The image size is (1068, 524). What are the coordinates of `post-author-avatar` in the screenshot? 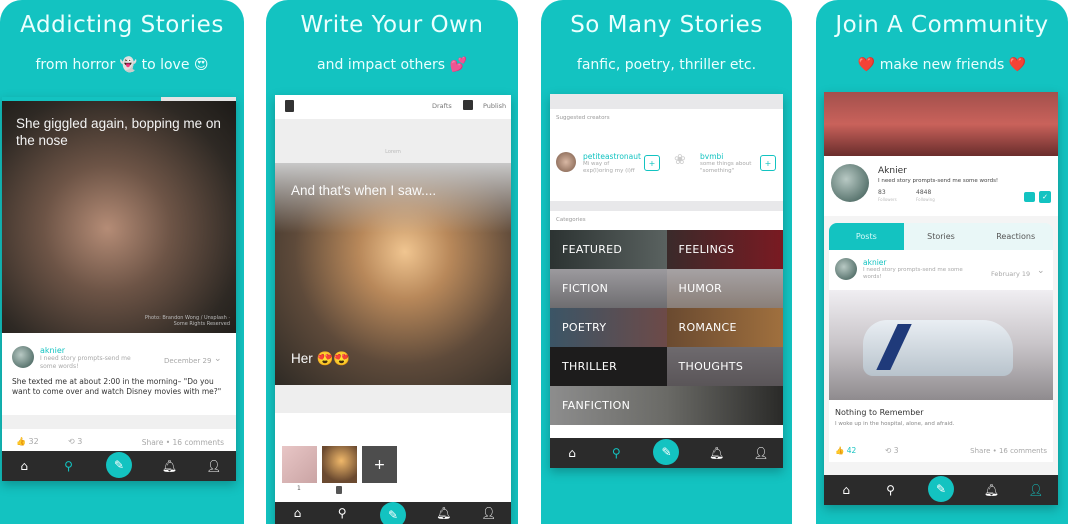 It's located at (846, 269).